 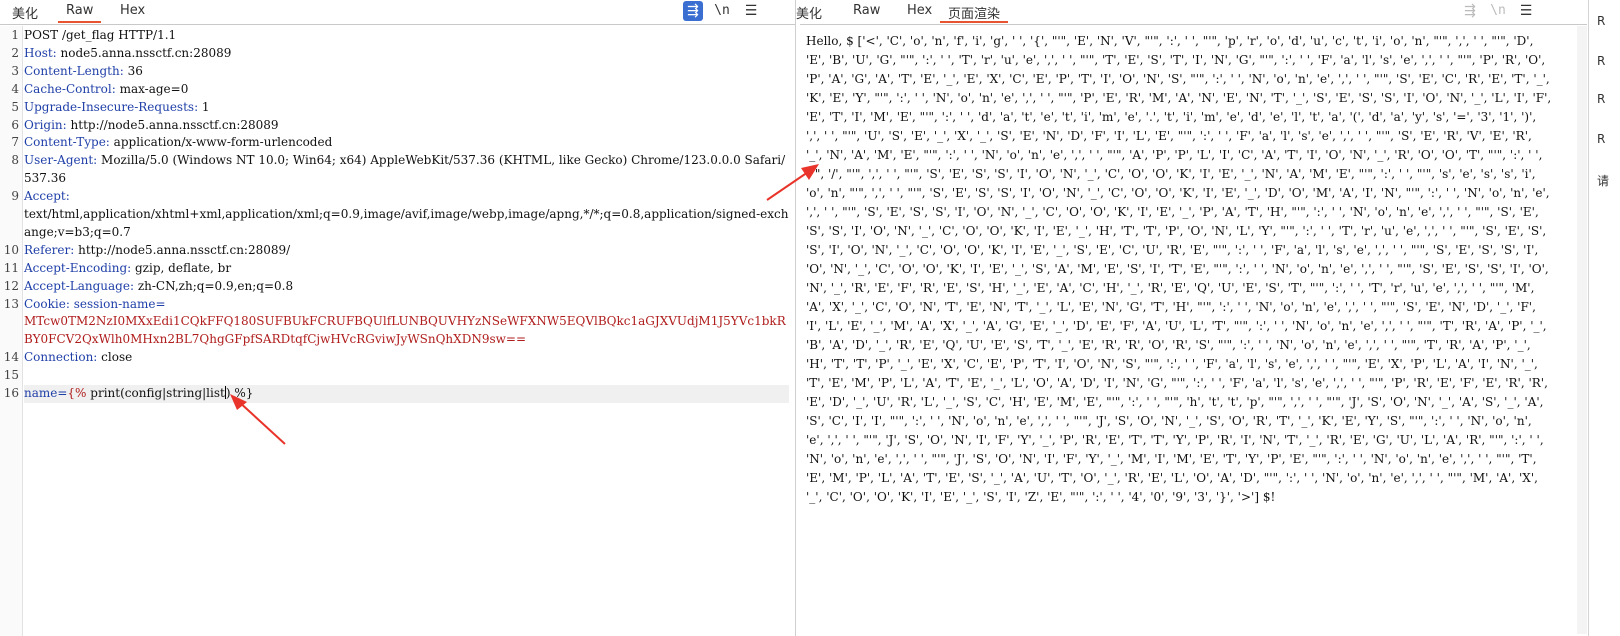 What do you see at coordinates (15, 196) in the screenshot?
I see `line-number: 9` at bounding box center [15, 196].